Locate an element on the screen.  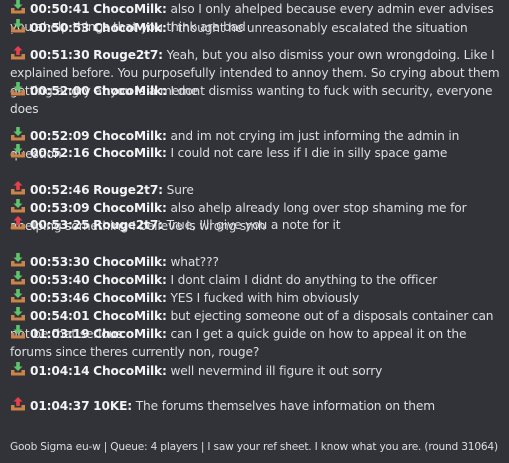
chat-message: 00:53:30 ChocoMilk: what??? is located at coordinates (255, 262).